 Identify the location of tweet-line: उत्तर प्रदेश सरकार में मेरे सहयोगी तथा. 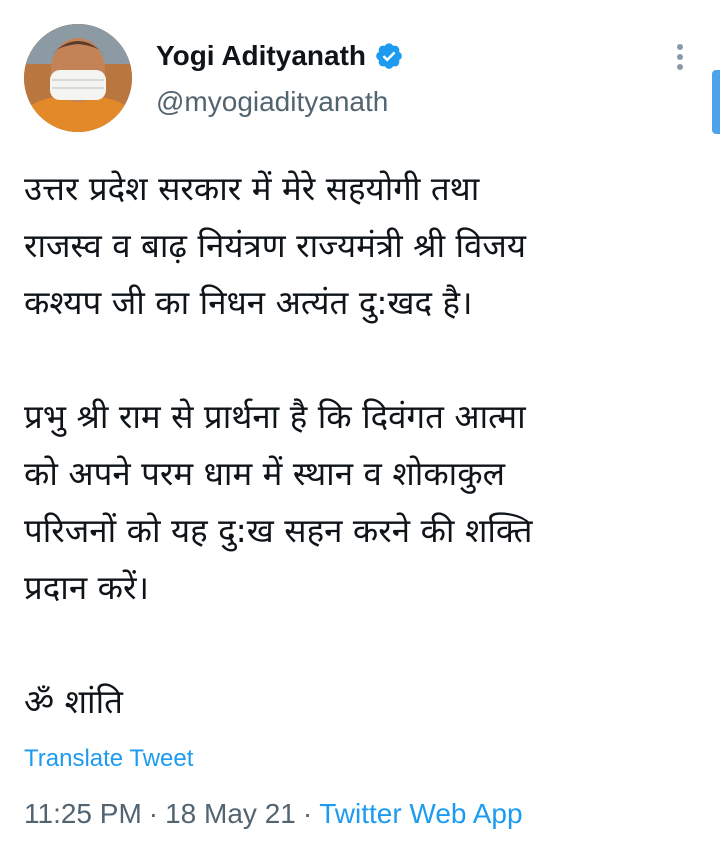
(252, 188).